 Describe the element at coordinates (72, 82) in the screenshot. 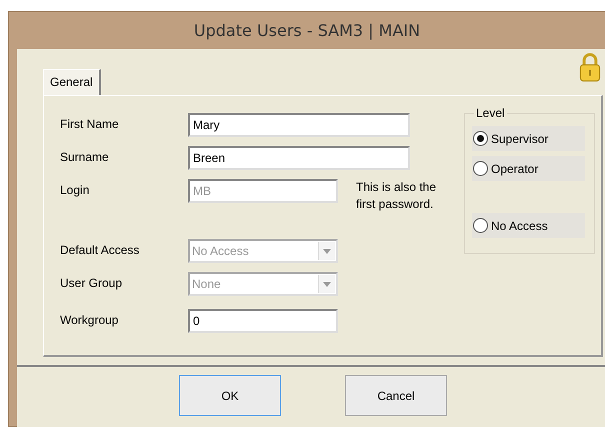

I see `tab: General` at that location.